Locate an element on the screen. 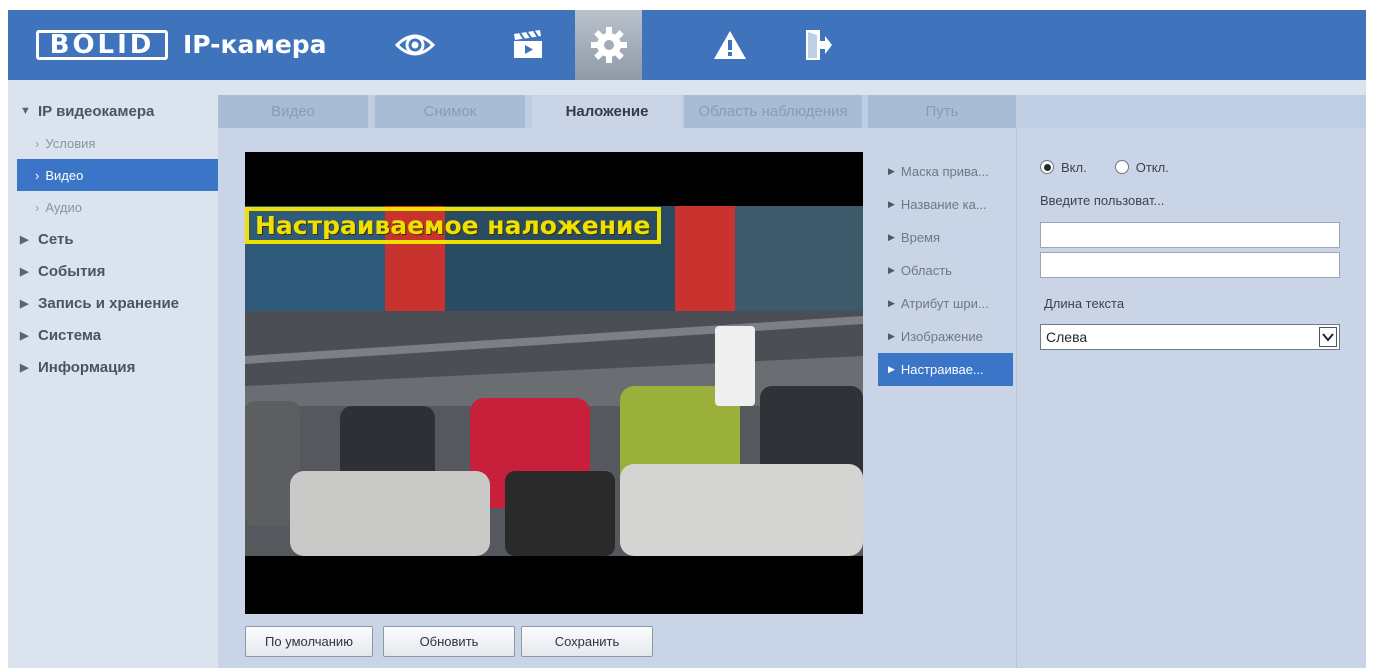  menu-item-region: ▶ Область is located at coordinates (945, 270).